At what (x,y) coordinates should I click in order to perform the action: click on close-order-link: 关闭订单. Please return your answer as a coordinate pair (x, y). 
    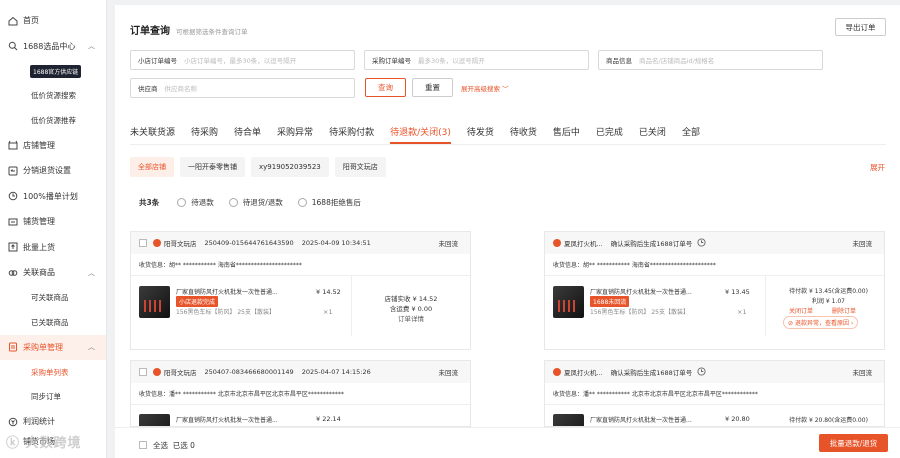
    Looking at the image, I should click on (801, 310).